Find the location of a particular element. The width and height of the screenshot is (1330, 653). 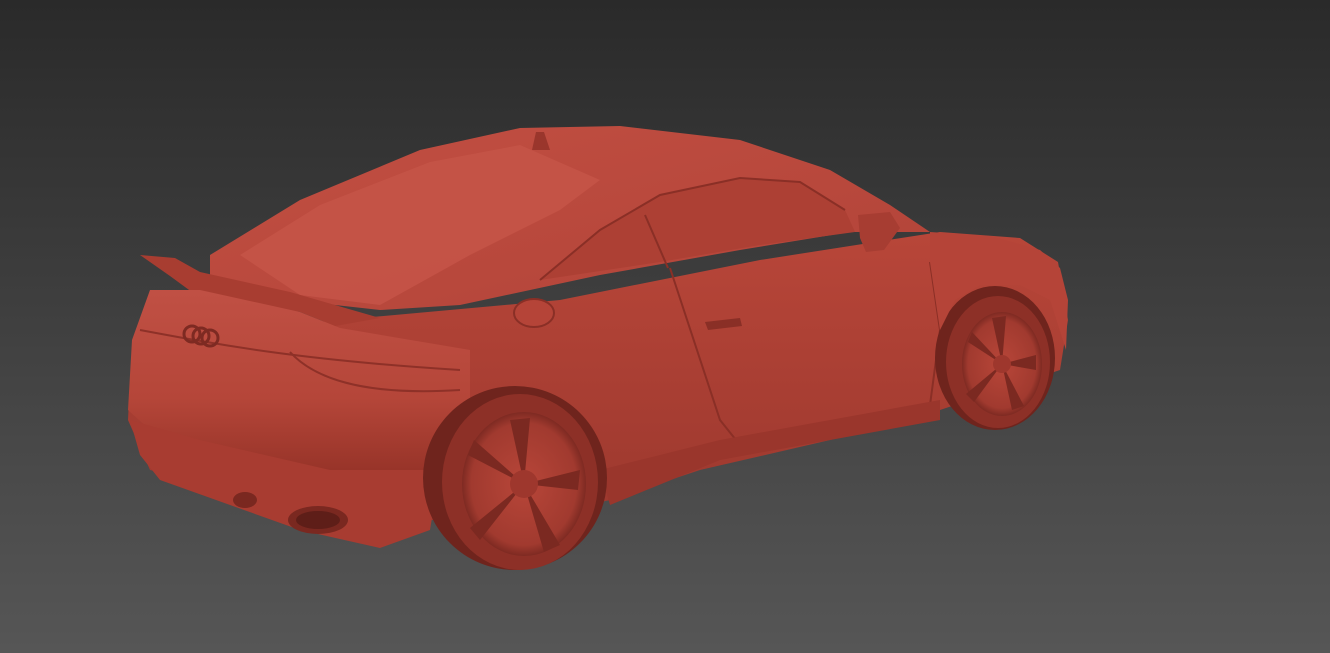

front-wheel is located at coordinates (998, 362).